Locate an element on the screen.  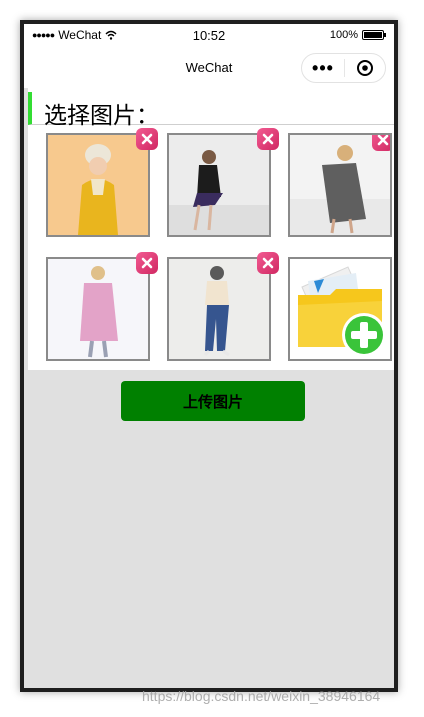
battery-icon is located at coordinates (374, 35).